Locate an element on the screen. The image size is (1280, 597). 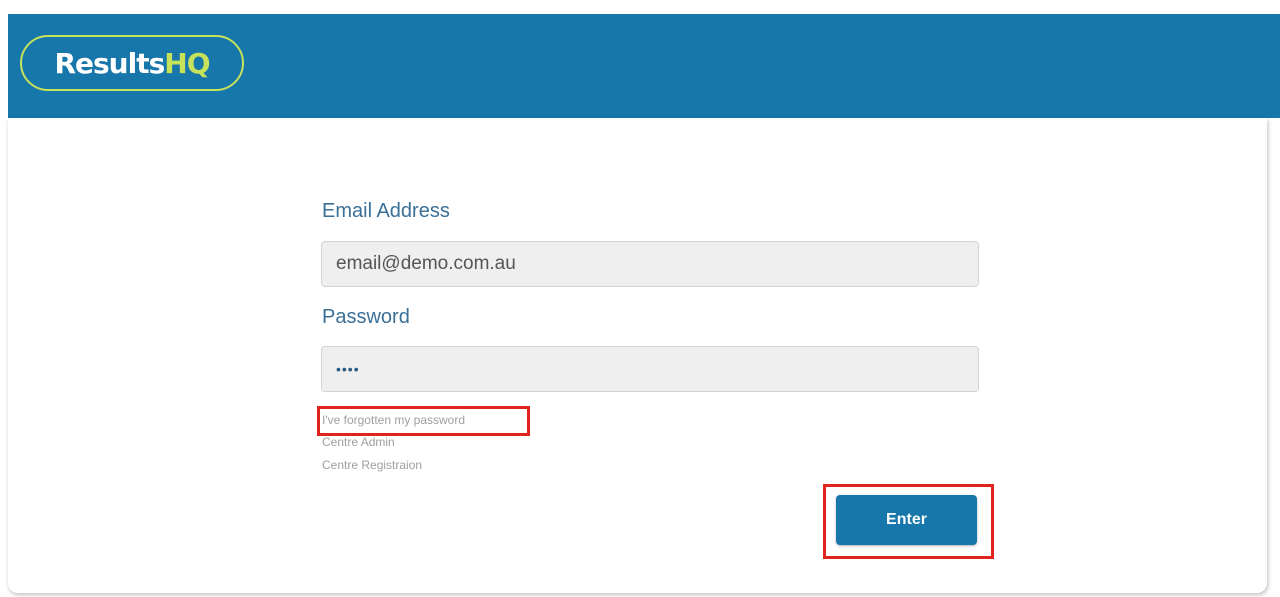
forgot-password-highlight is located at coordinates (423, 421).